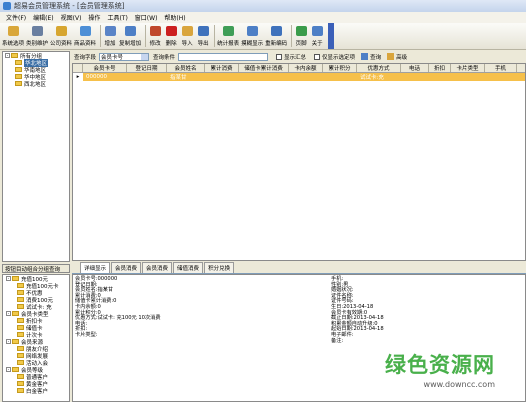 The width and height of the screenshot is (526, 402). I want to click on column-header: 登记日期, so click(147, 68).